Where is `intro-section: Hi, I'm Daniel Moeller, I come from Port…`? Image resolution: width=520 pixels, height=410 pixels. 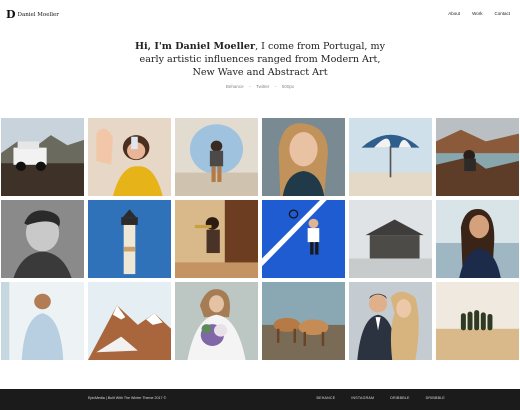
intro-section: Hi, I'm Daniel Moeller, I come from Port… is located at coordinates (260, 59).